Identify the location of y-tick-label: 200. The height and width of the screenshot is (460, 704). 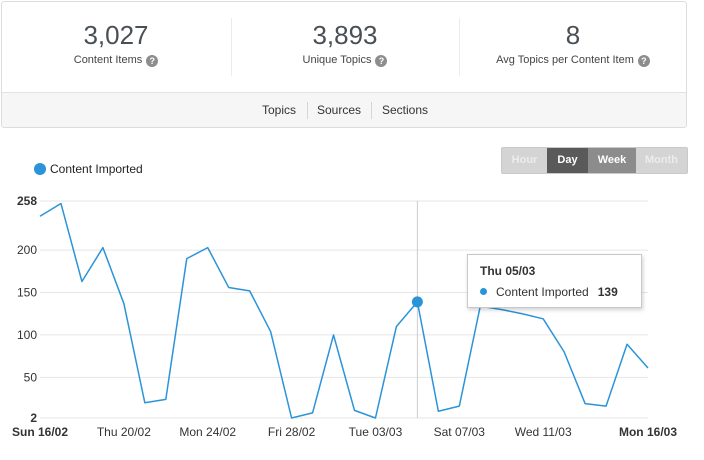
(27, 250).